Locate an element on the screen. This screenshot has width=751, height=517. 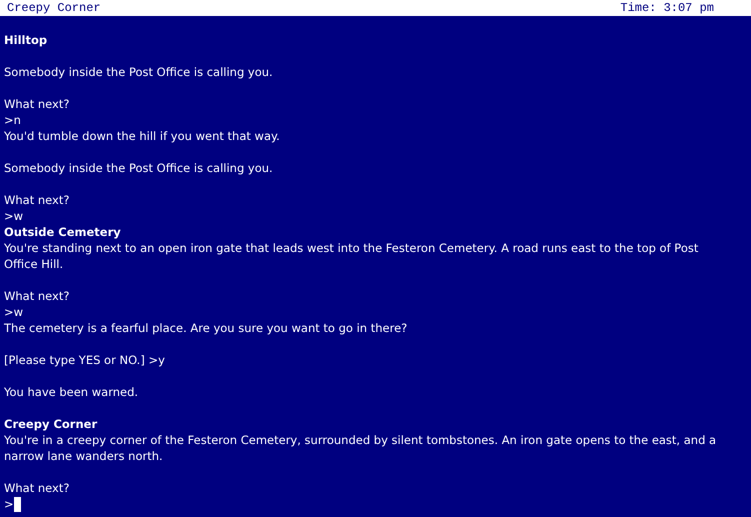
story-text: The cemetery is a fearful place. Are you sure you want to go in there? is located at coordinates (206, 328).